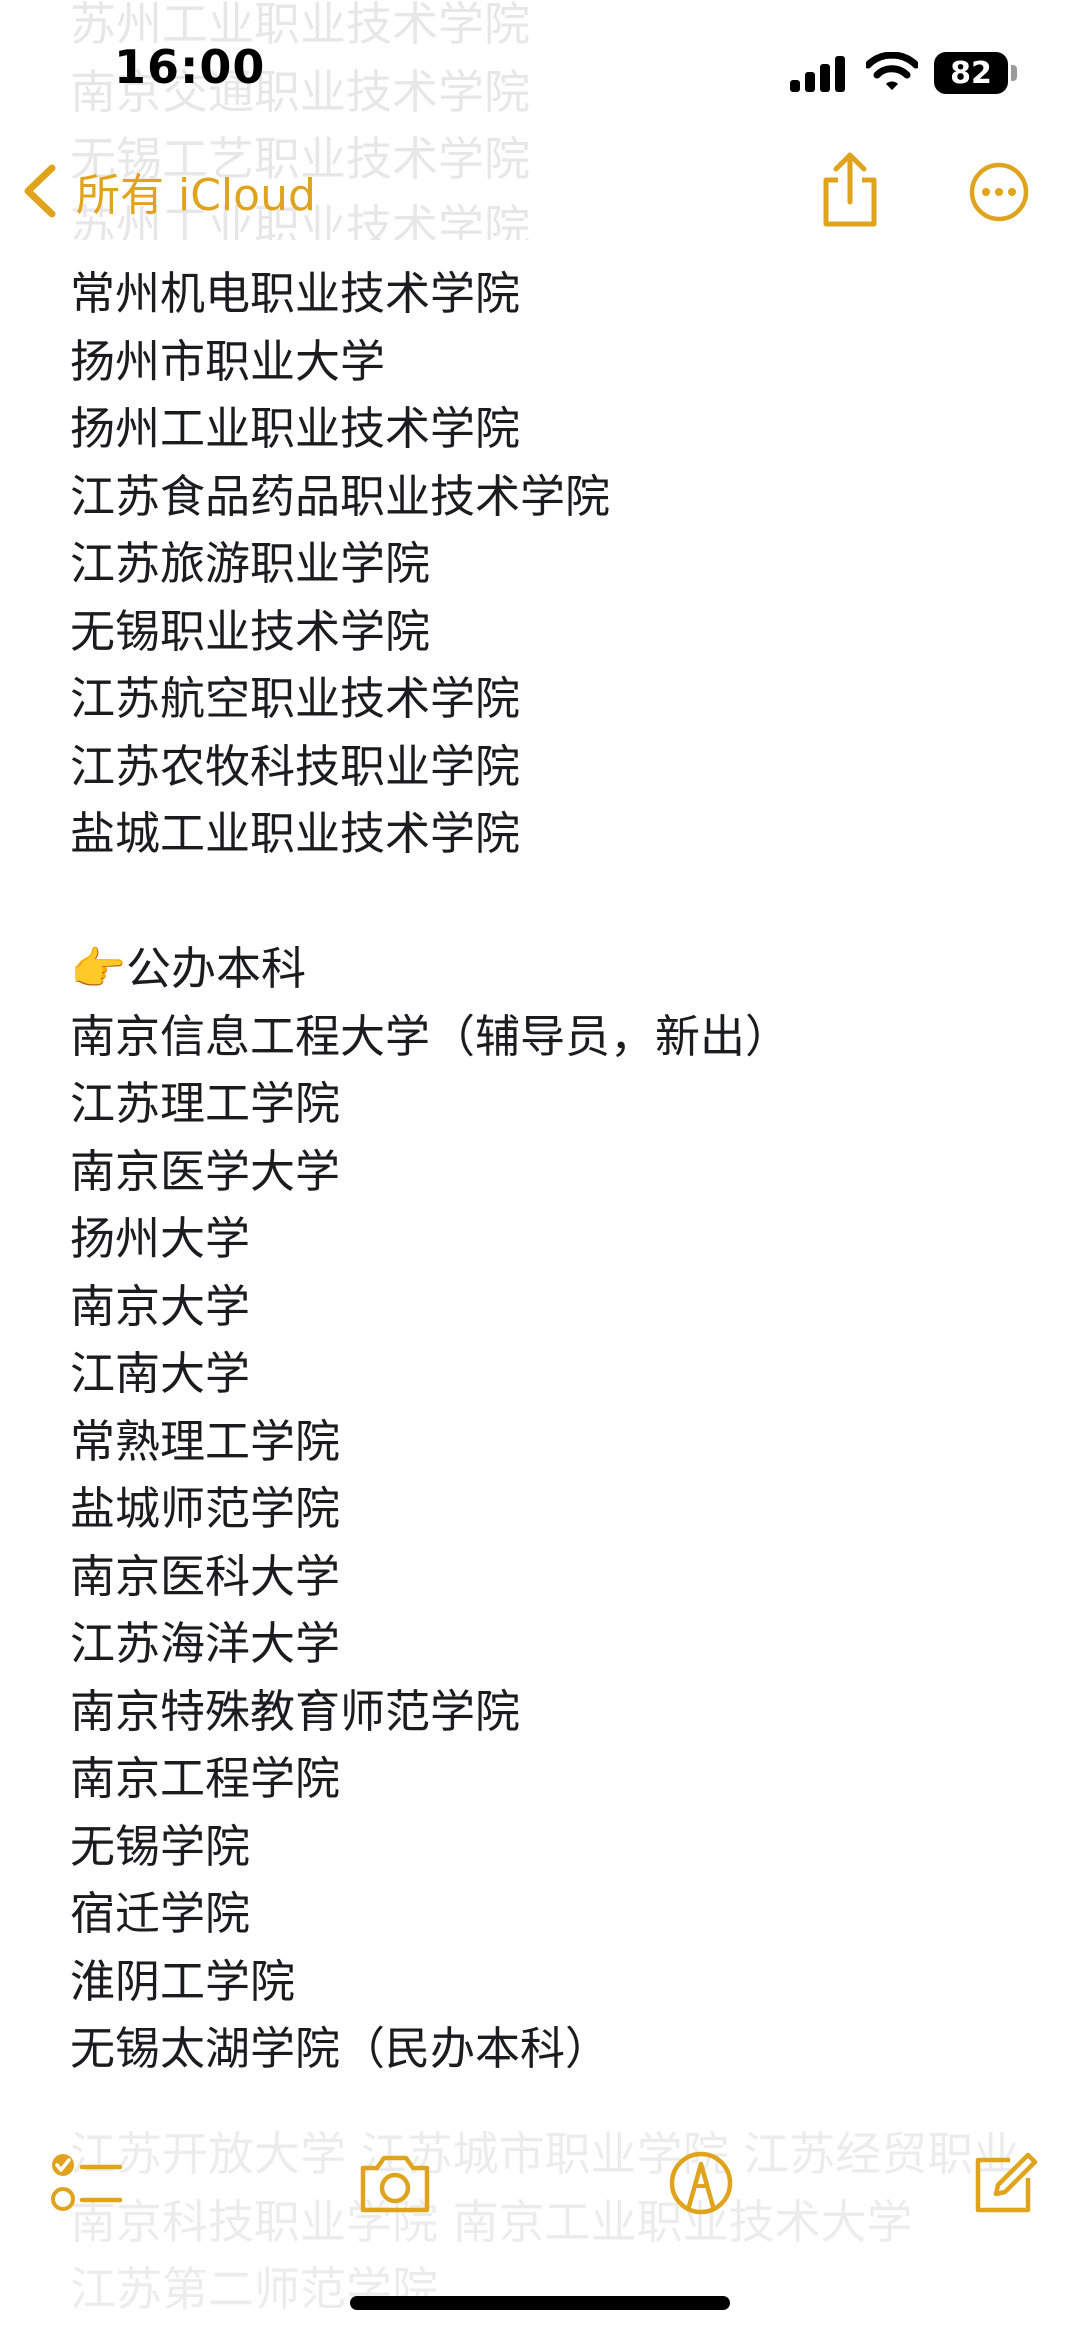 The image size is (1080, 2337). Describe the element at coordinates (160, 1373) in the screenshot. I see `note-line: 江南大学` at that location.